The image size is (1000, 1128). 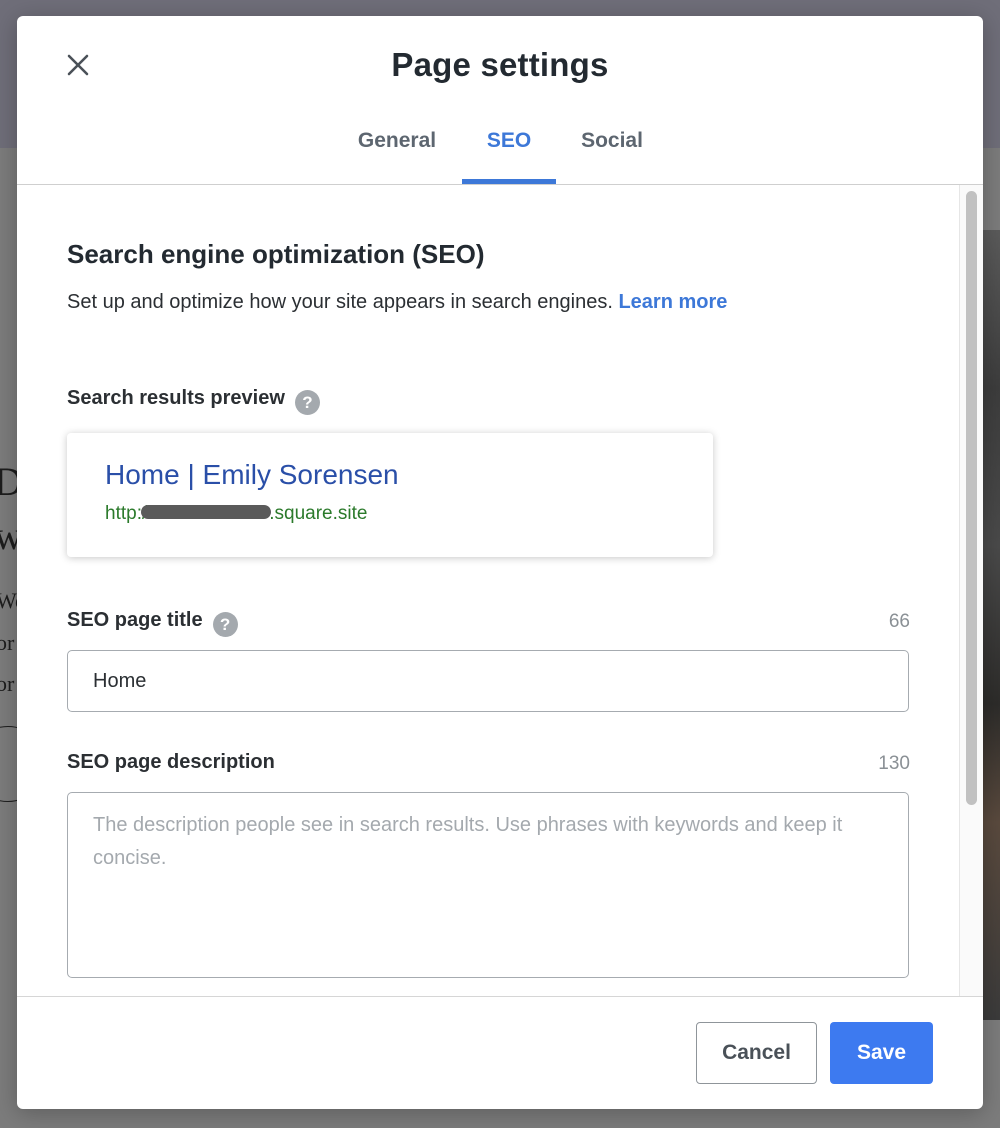 I want to click on preview-url: http:/.square.site, so click(x=236, y=514).